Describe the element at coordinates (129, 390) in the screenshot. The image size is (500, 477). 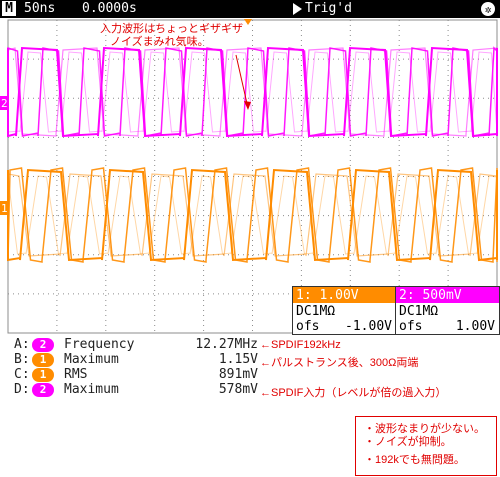
I see `measurement-row-d: D: 2 Maximum 578mV` at that location.